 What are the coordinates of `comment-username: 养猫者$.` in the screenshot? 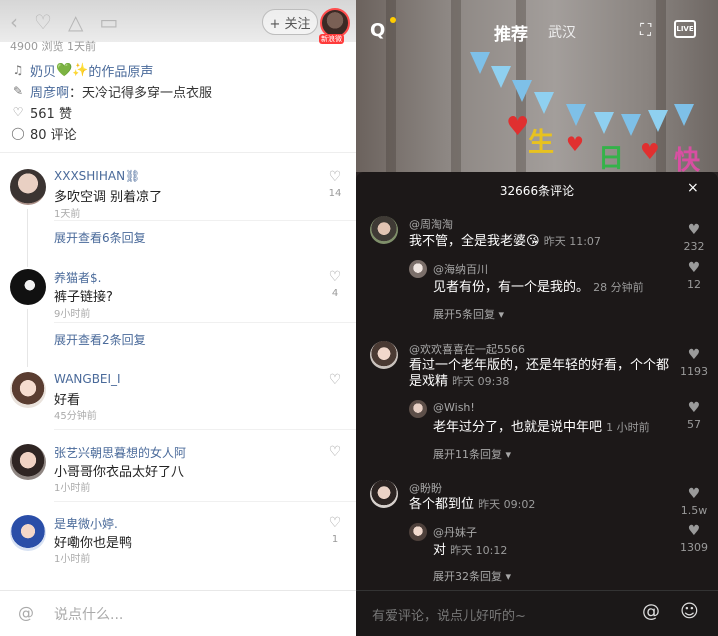 It's located at (77, 277).